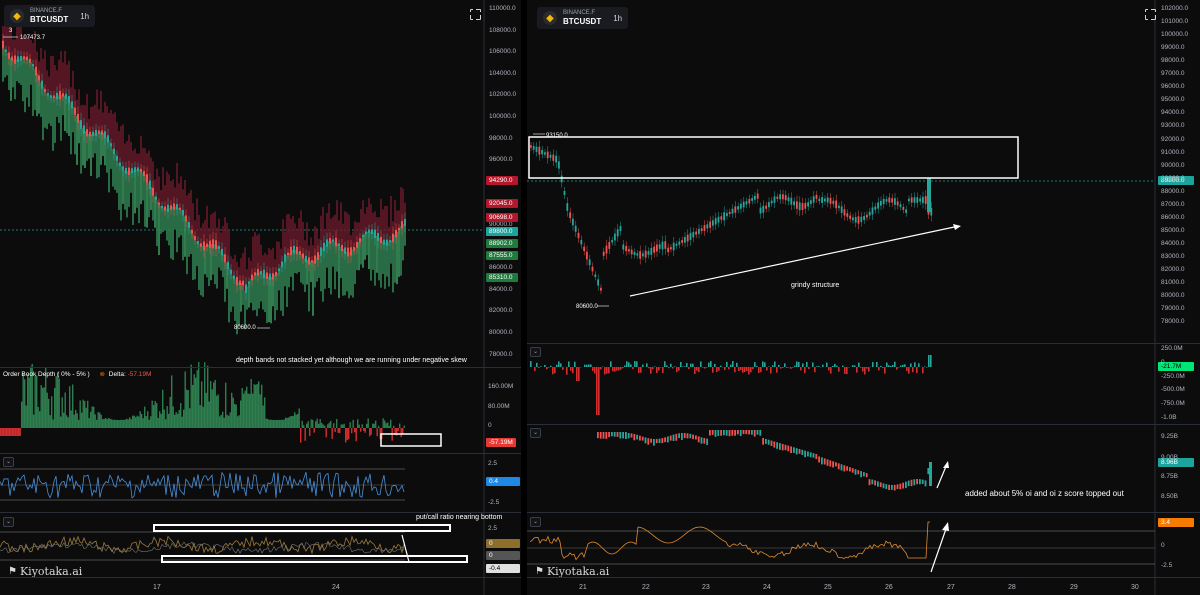 The image size is (1200, 595). Describe the element at coordinates (1169, 417) in the screenshot. I see `delta-axis-label: -1.0B` at that location.